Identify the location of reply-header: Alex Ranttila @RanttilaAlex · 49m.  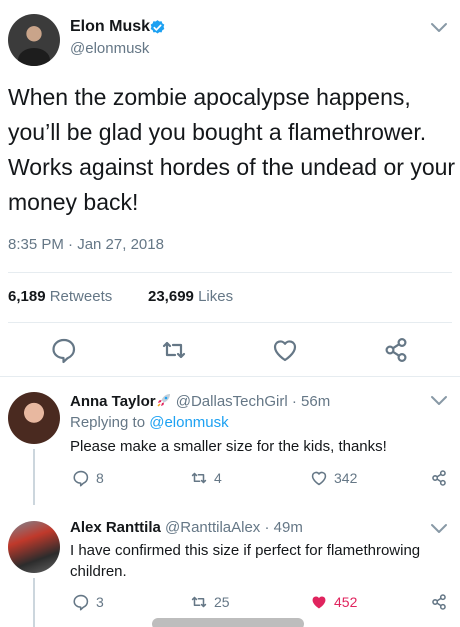
(186, 527).